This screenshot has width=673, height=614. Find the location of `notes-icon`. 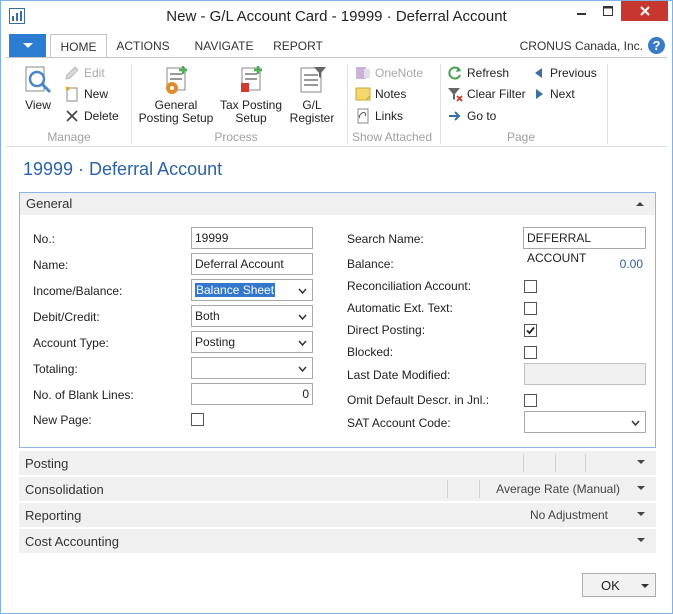

notes-icon is located at coordinates (363, 94).